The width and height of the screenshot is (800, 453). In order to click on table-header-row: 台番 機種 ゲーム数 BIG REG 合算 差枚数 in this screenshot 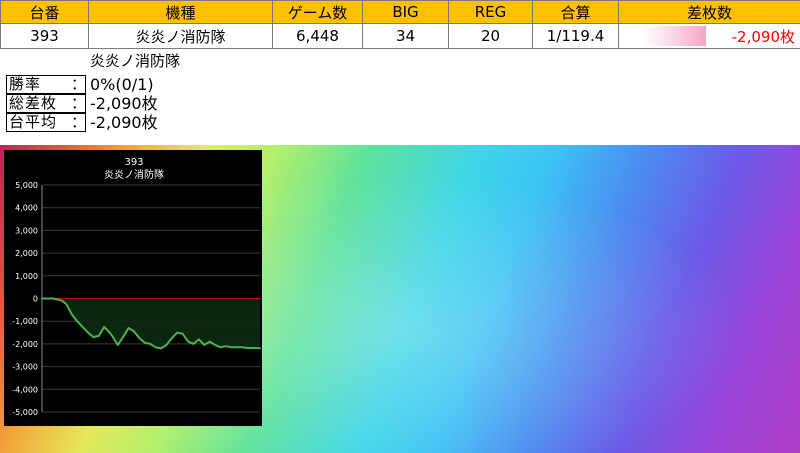, I will do `click(400, 12)`.